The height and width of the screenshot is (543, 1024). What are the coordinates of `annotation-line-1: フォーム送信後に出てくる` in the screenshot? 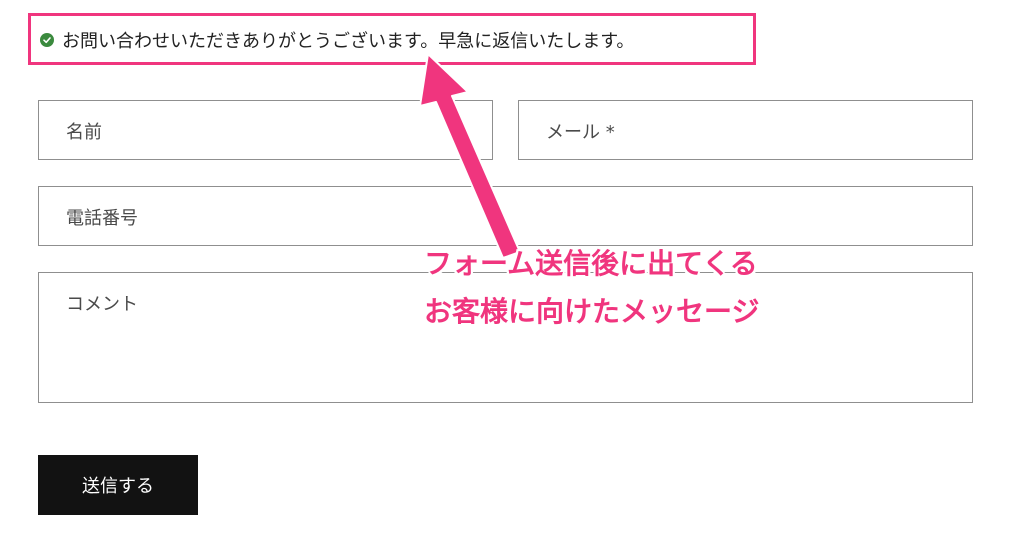 It's located at (591, 263).